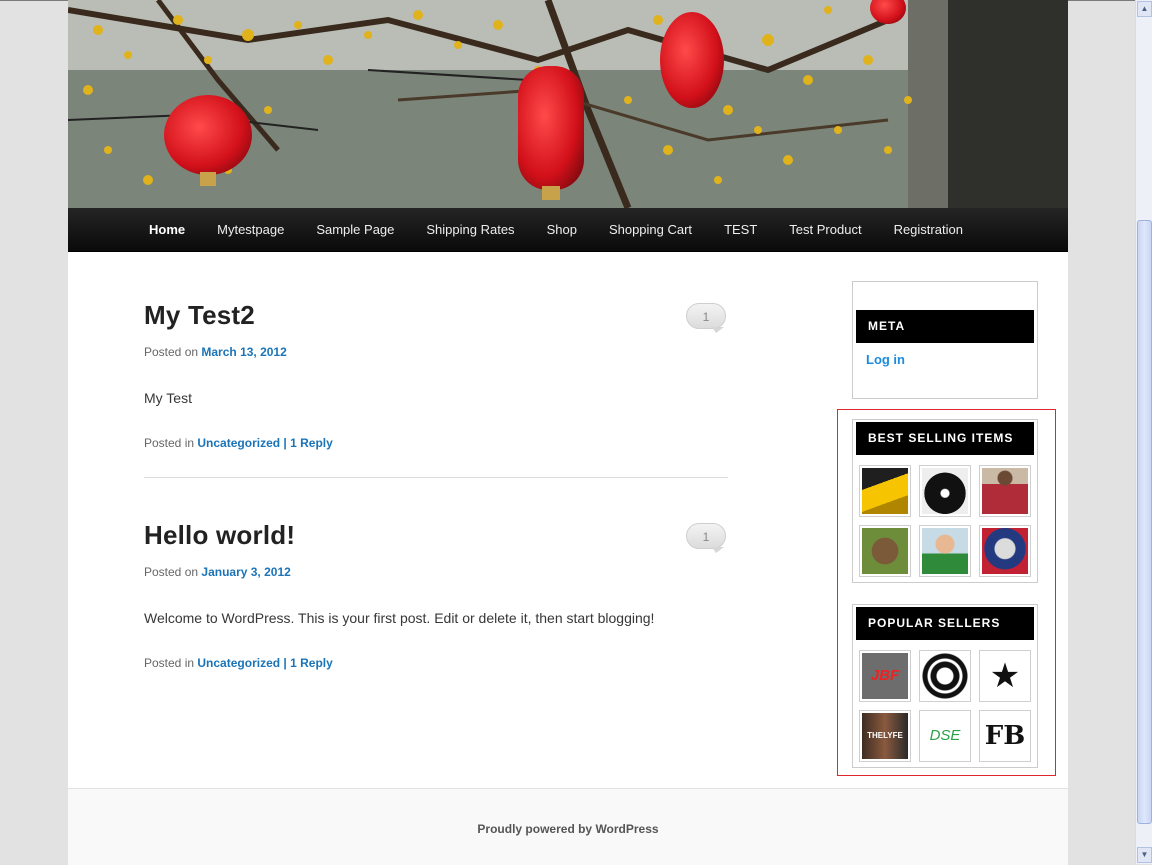  What do you see at coordinates (167, 229) in the screenshot?
I see `nav-item-home: Home` at bounding box center [167, 229].